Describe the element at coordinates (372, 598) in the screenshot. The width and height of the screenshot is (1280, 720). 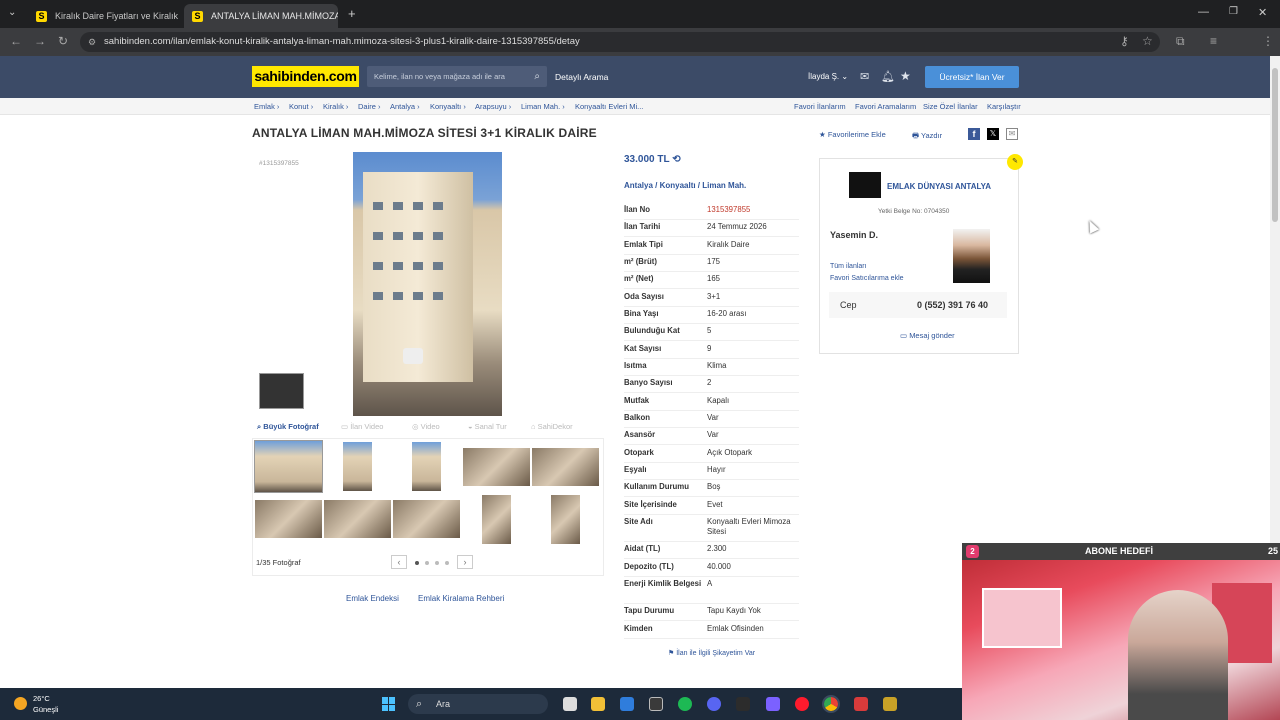
I see `emlak-endeksi-link: Emlak Endeksi` at that location.